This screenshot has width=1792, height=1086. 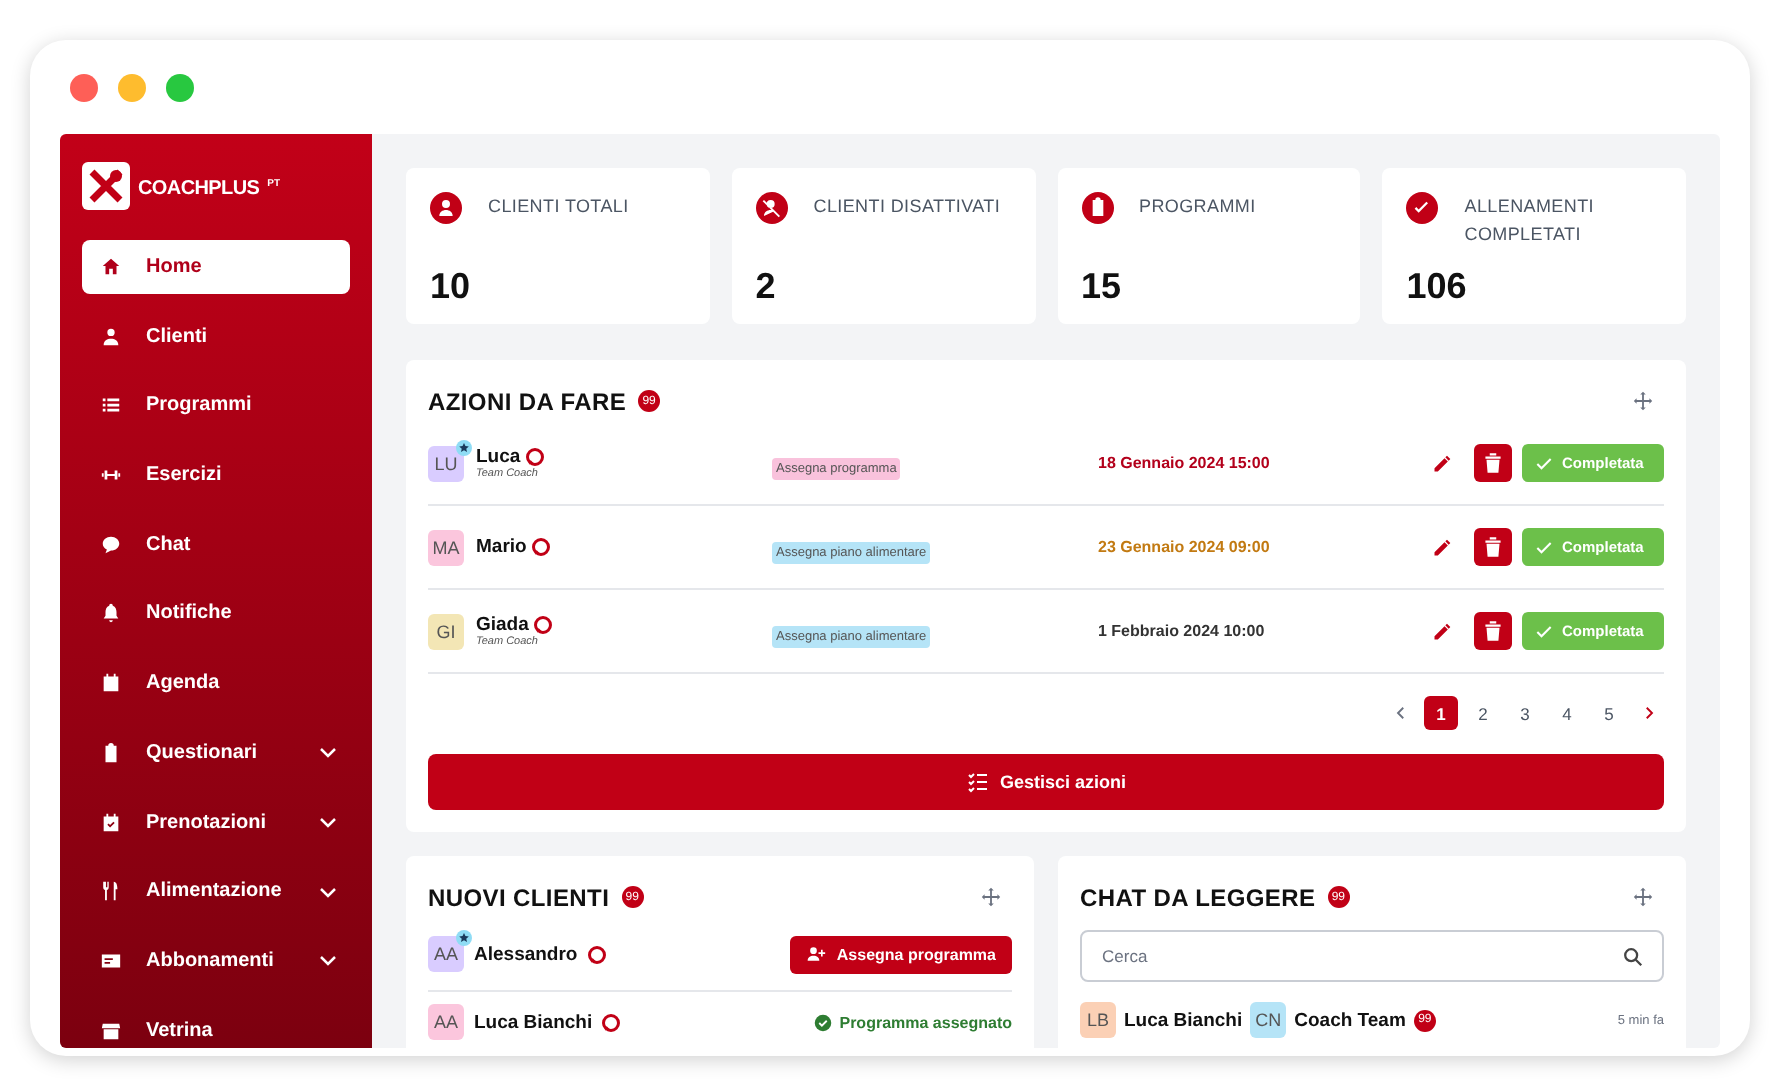 I want to click on sidebar-item: Alimentazione, so click(x=216, y=891).